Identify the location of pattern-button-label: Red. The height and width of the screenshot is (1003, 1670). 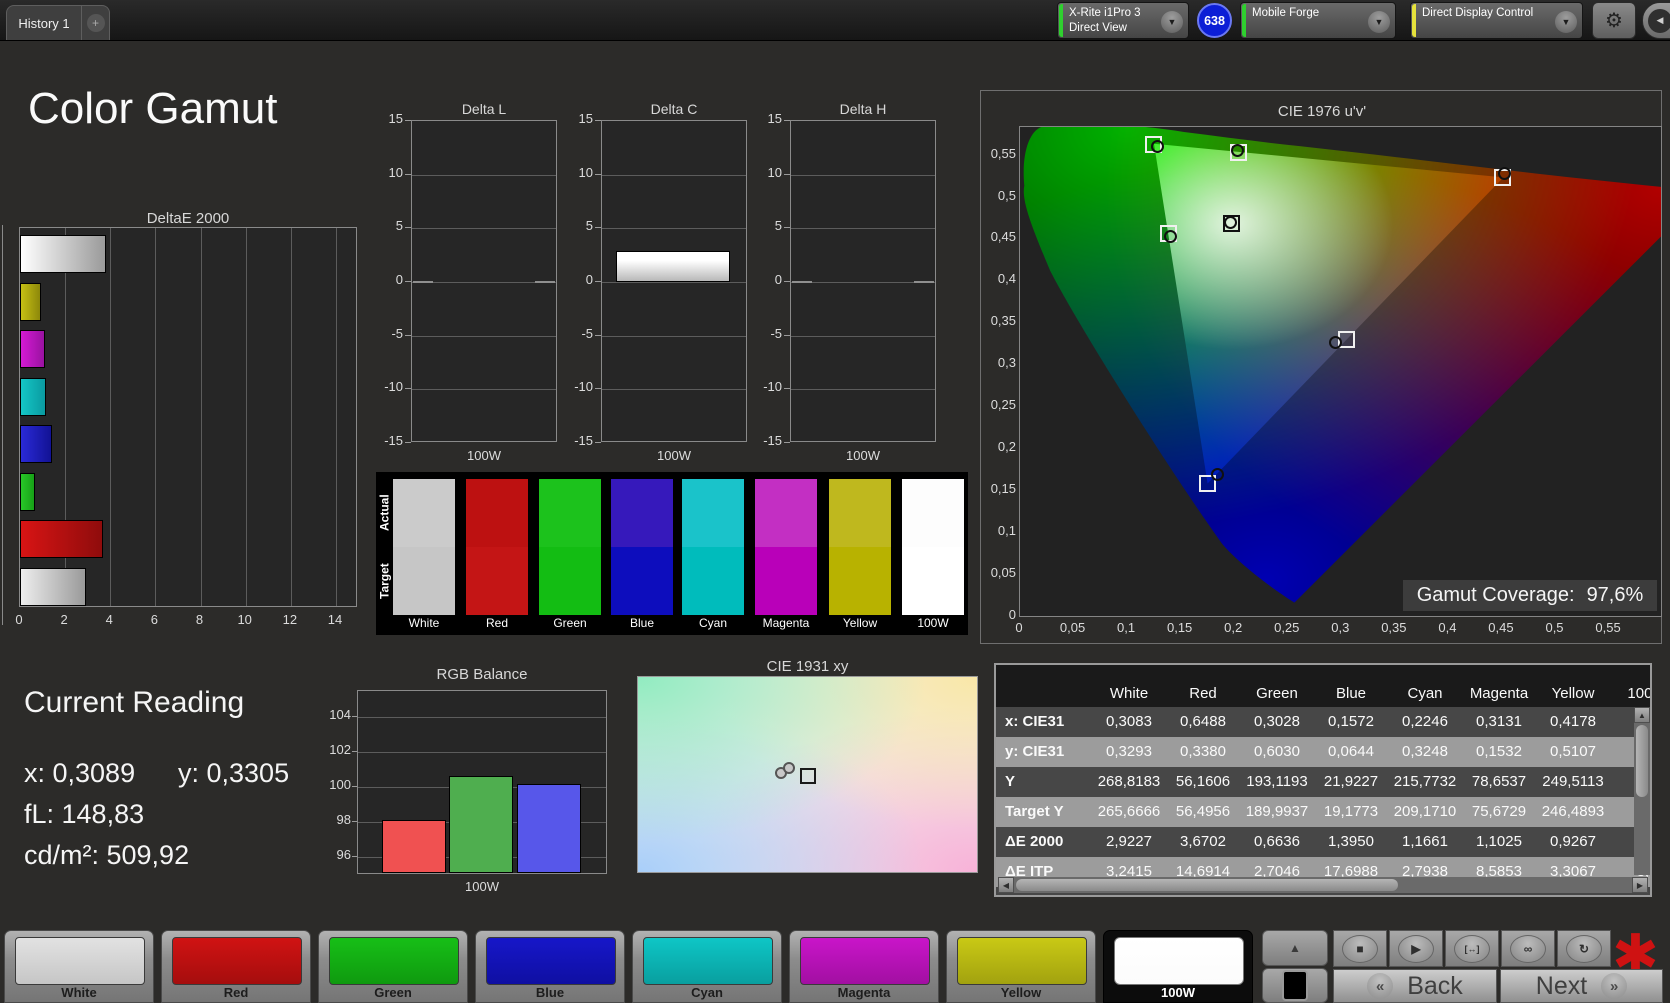
(236, 992).